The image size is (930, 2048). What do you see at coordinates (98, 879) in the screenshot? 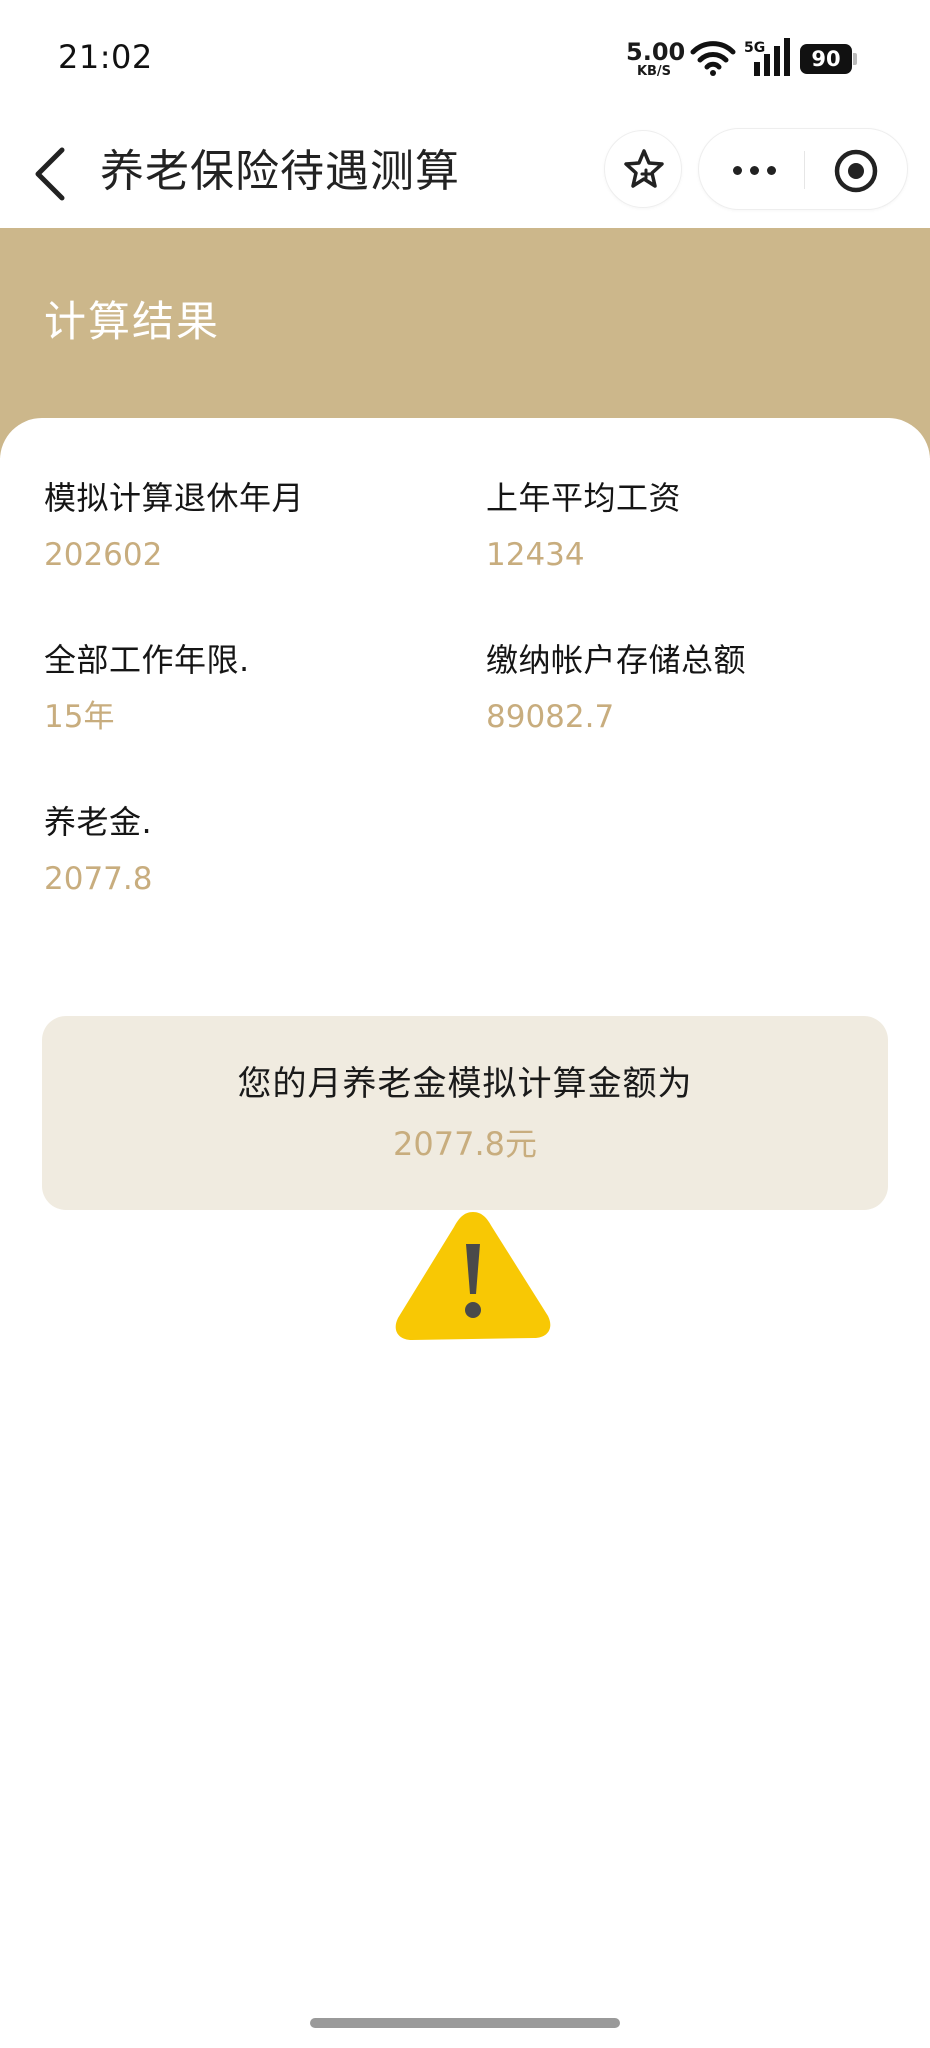
I see `field-value: 2077.8` at bounding box center [98, 879].